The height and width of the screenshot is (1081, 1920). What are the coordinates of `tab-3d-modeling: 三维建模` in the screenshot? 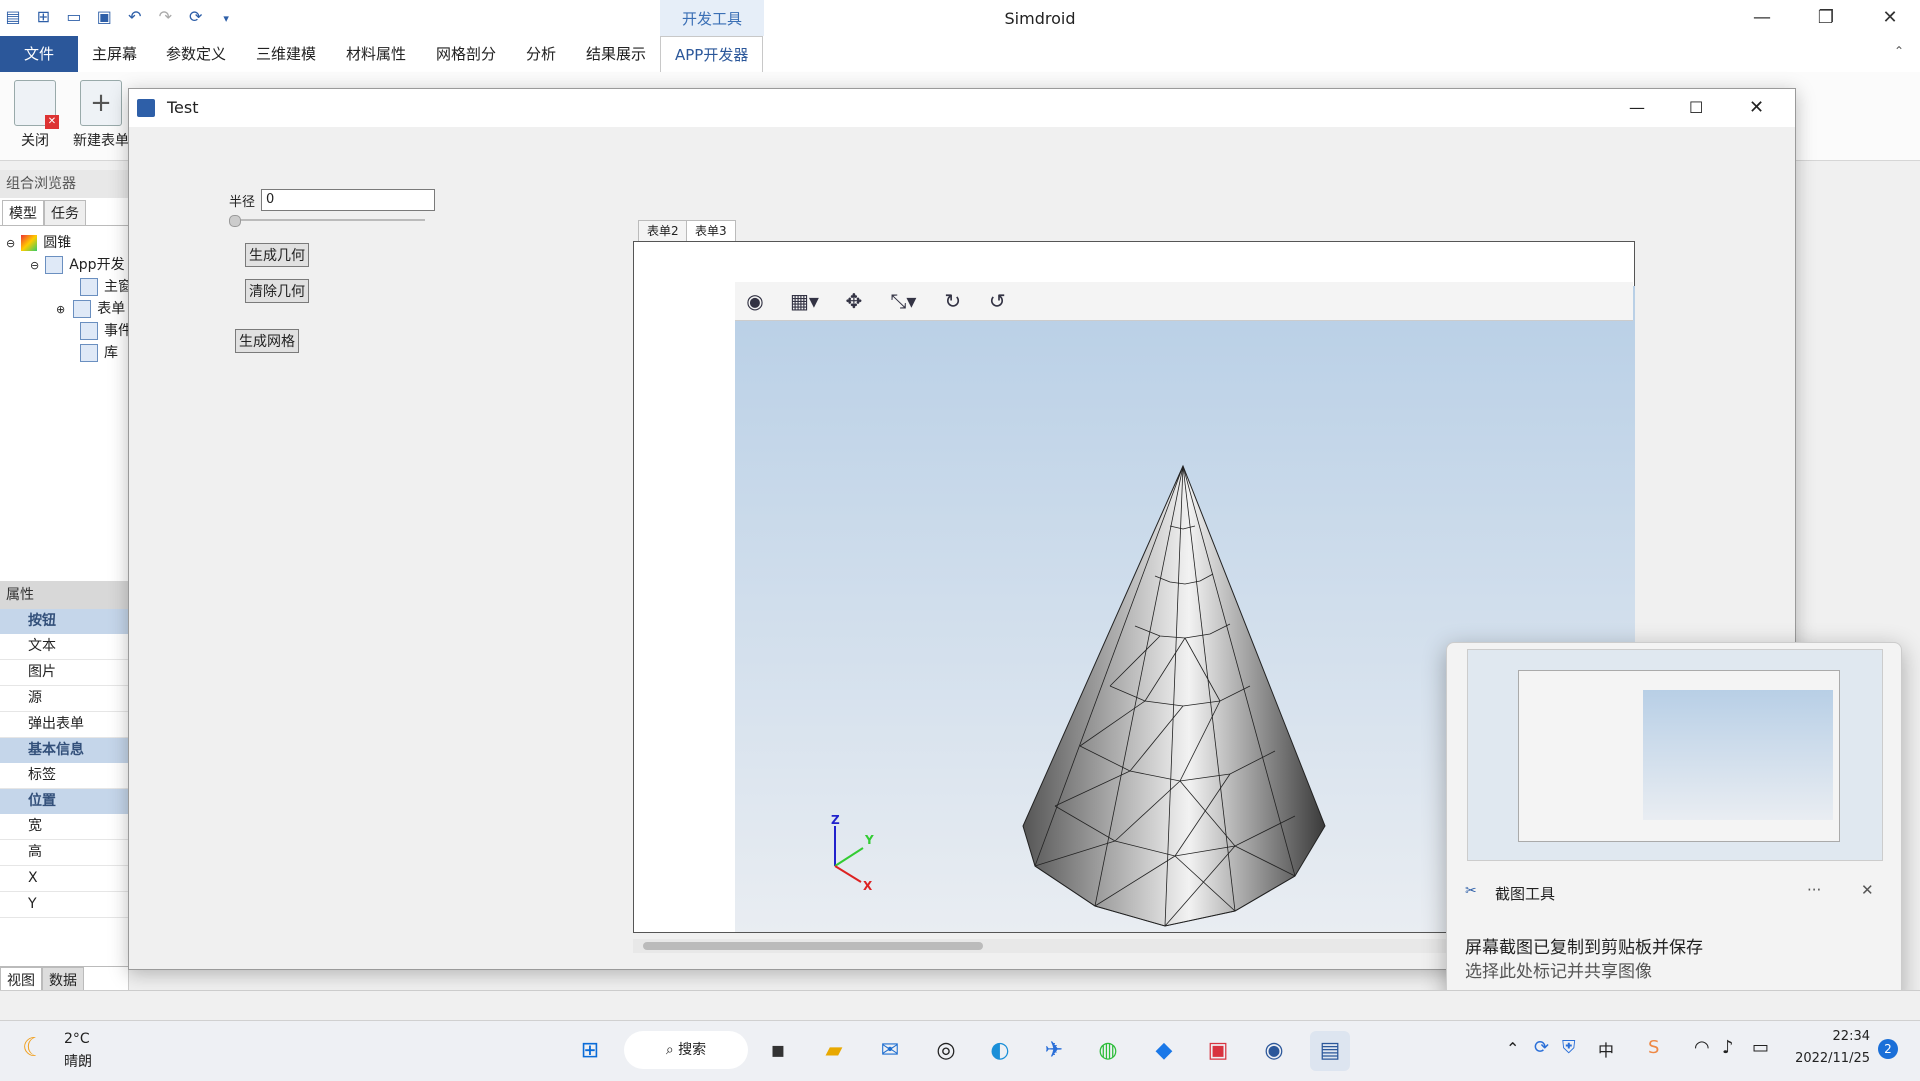 It's located at (286, 54).